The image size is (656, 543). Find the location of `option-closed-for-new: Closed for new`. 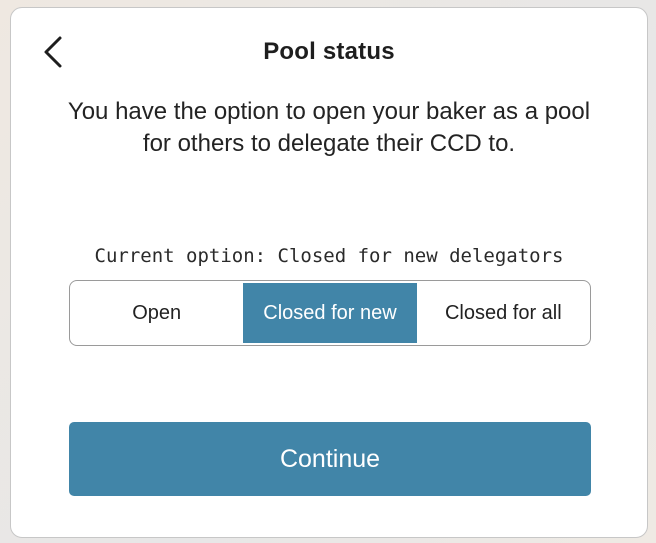

option-closed-for-new: Closed for new is located at coordinates (330, 313).